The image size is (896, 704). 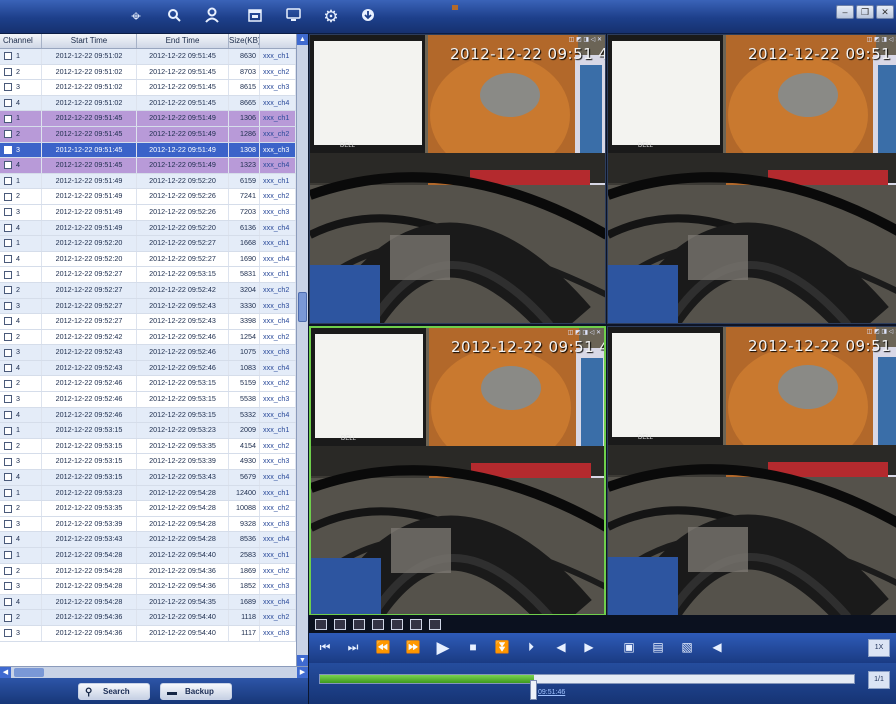 What do you see at coordinates (114, 691) in the screenshot?
I see `search-button: ⚲ Search` at bounding box center [114, 691].